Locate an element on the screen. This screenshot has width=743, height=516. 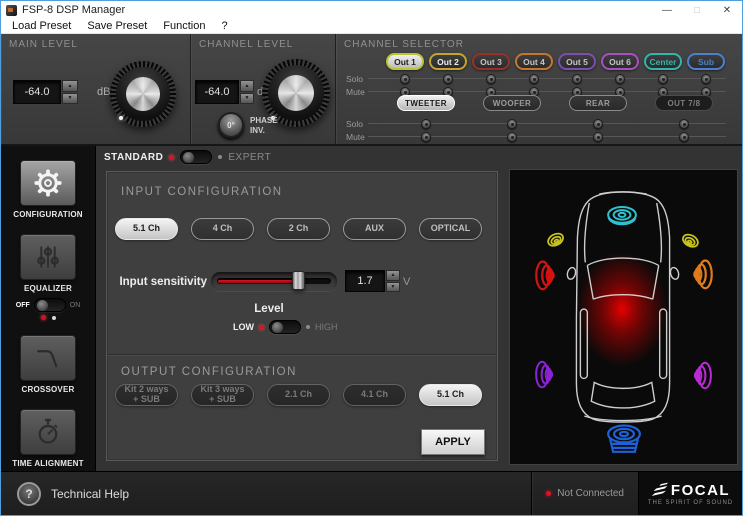
group-out-7-8-button: OUT 7/8 is located at coordinates (684, 103).